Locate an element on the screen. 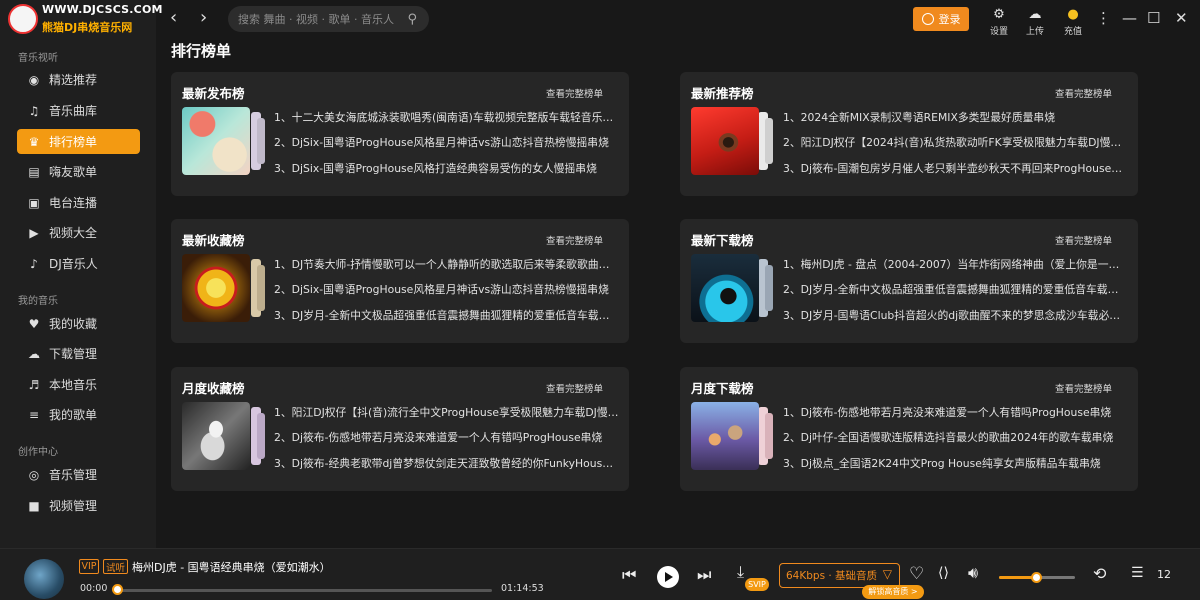 The height and width of the screenshot is (600, 1200). sidebar-item-playlists: ▤ 嗨友歌单 is located at coordinates (78, 171).